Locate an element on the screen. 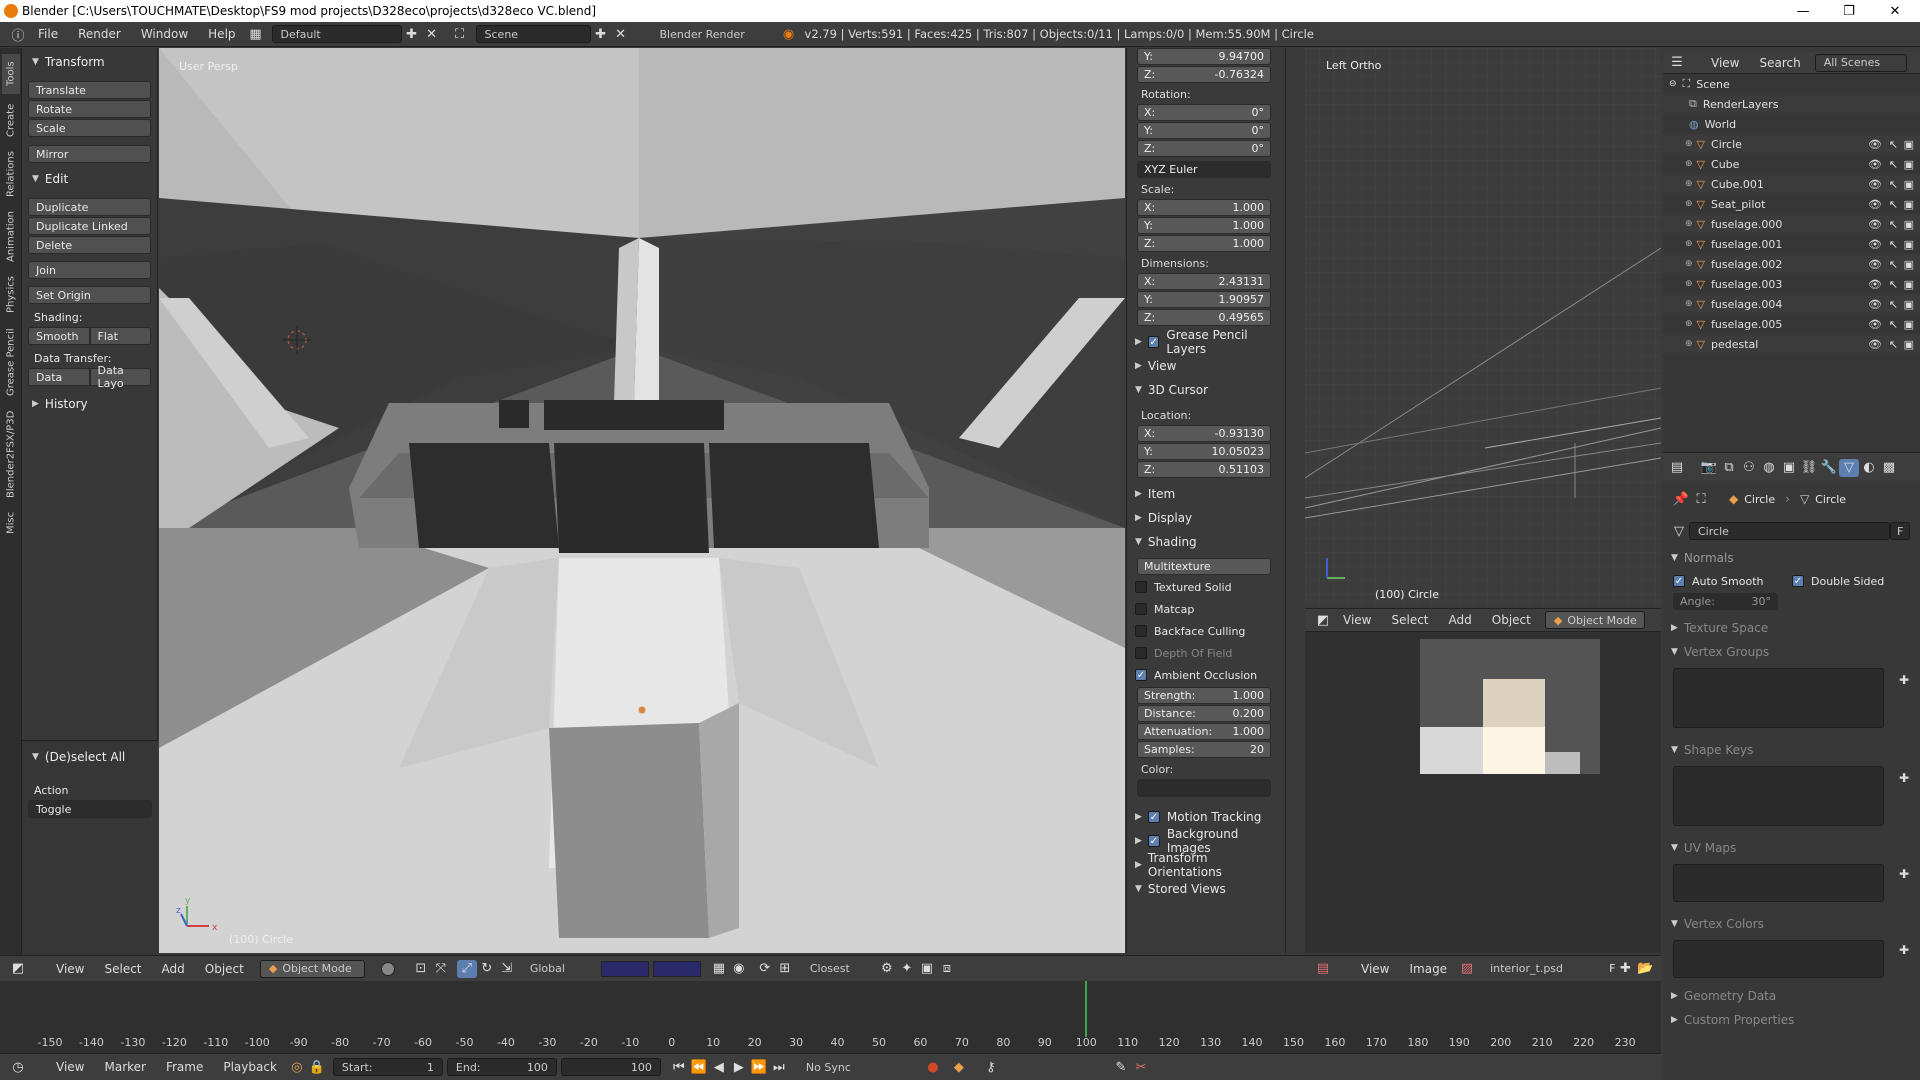 This screenshot has width=1920, height=1080. current-frame-field: 100 is located at coordinates (610, 1067).